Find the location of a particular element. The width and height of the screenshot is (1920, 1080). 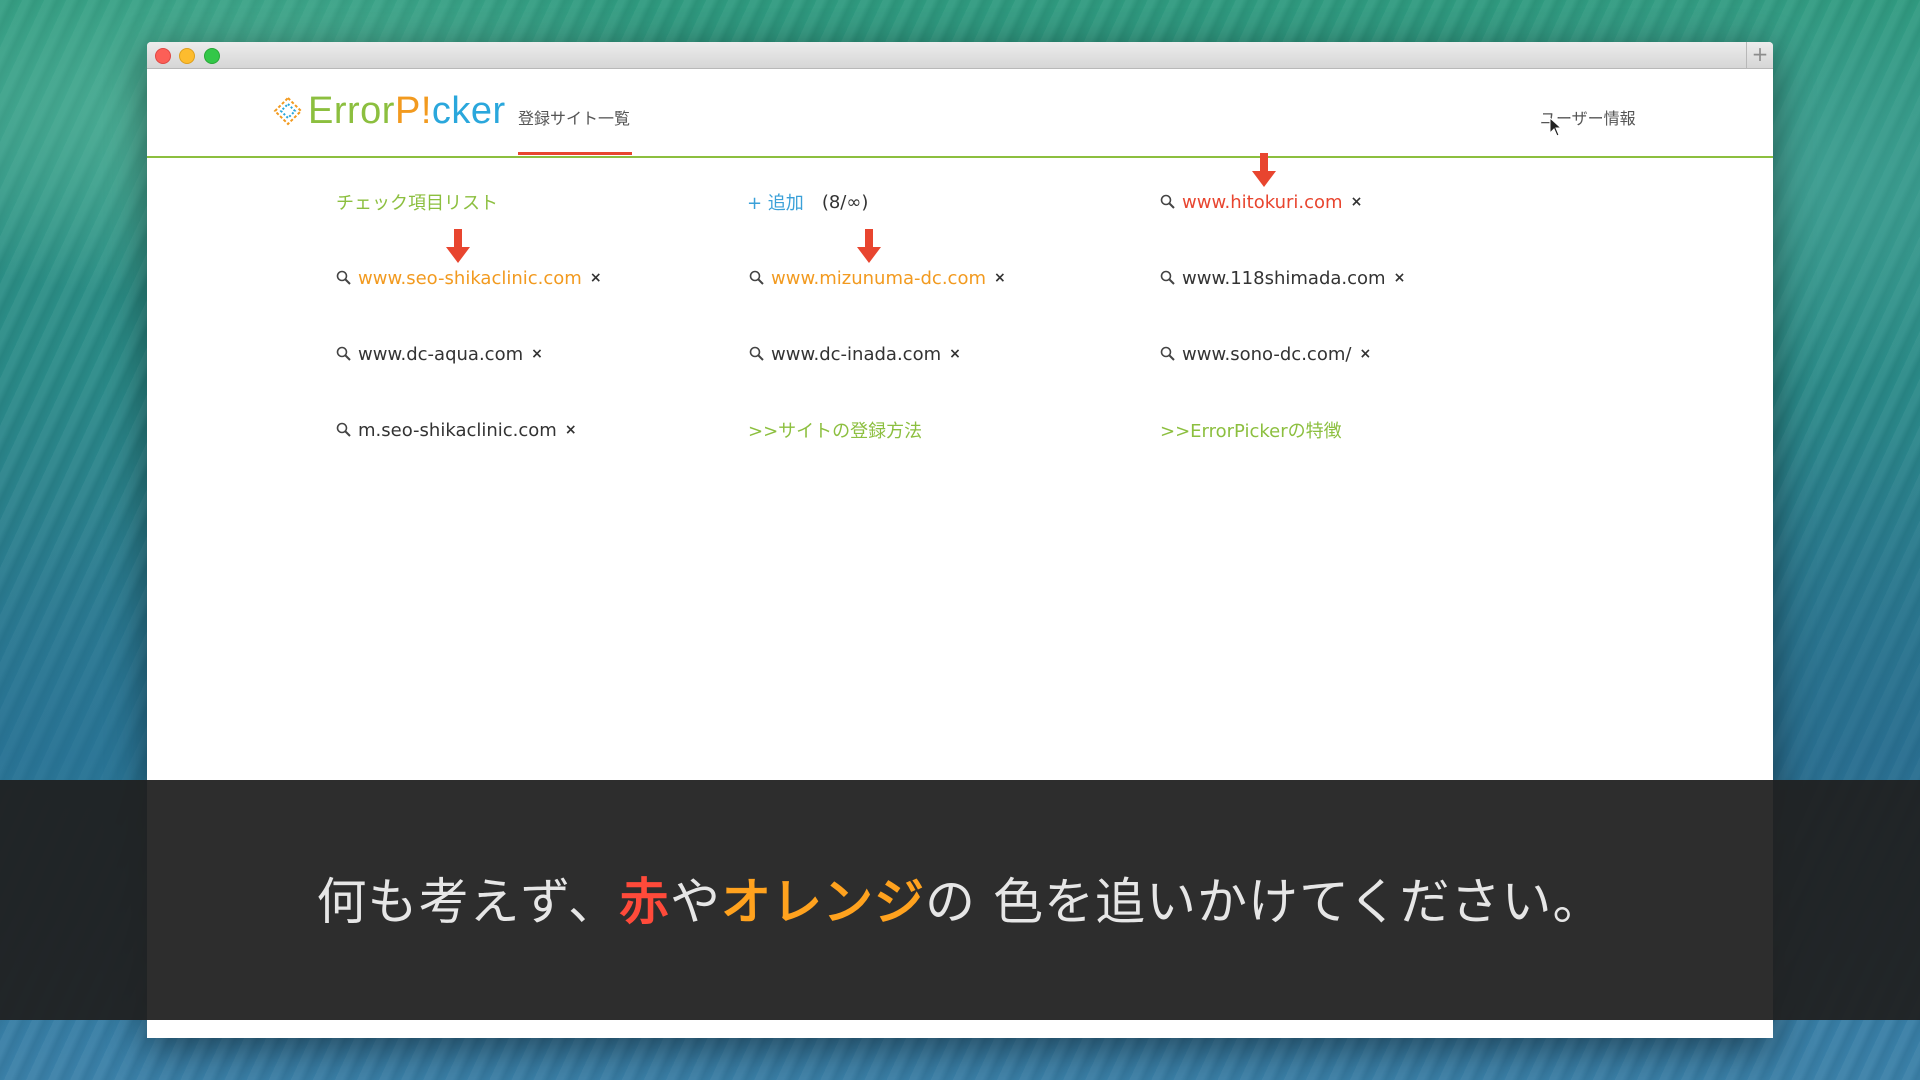

site-link-hitokuri: www.hitokuri.com is located at coordinates (1262, 202).